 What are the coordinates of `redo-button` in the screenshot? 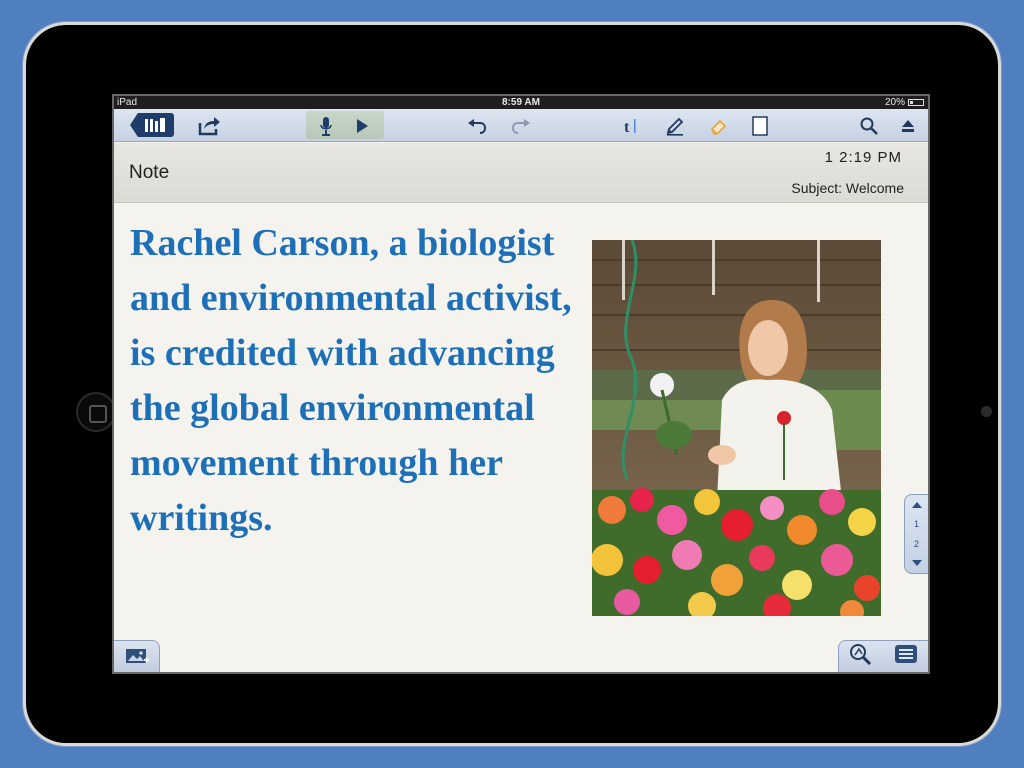 It's located at (521, 126).